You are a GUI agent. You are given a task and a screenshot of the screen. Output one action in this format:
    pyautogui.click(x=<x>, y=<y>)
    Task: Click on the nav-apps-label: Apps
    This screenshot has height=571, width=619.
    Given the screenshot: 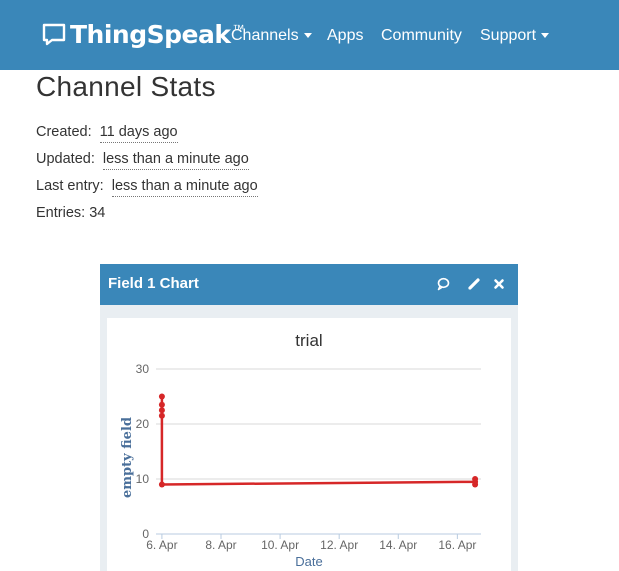 What is the action you would take?
    pyautogui.click(x=345, y=35)
    